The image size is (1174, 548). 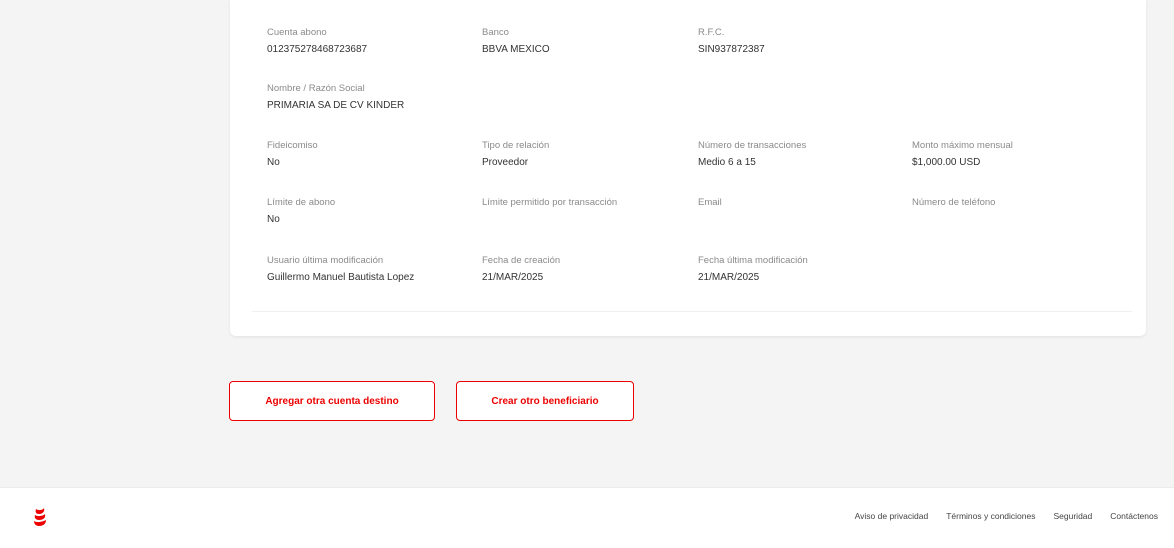 I want to click on field-label: Banco, so click(x=495, y=32).